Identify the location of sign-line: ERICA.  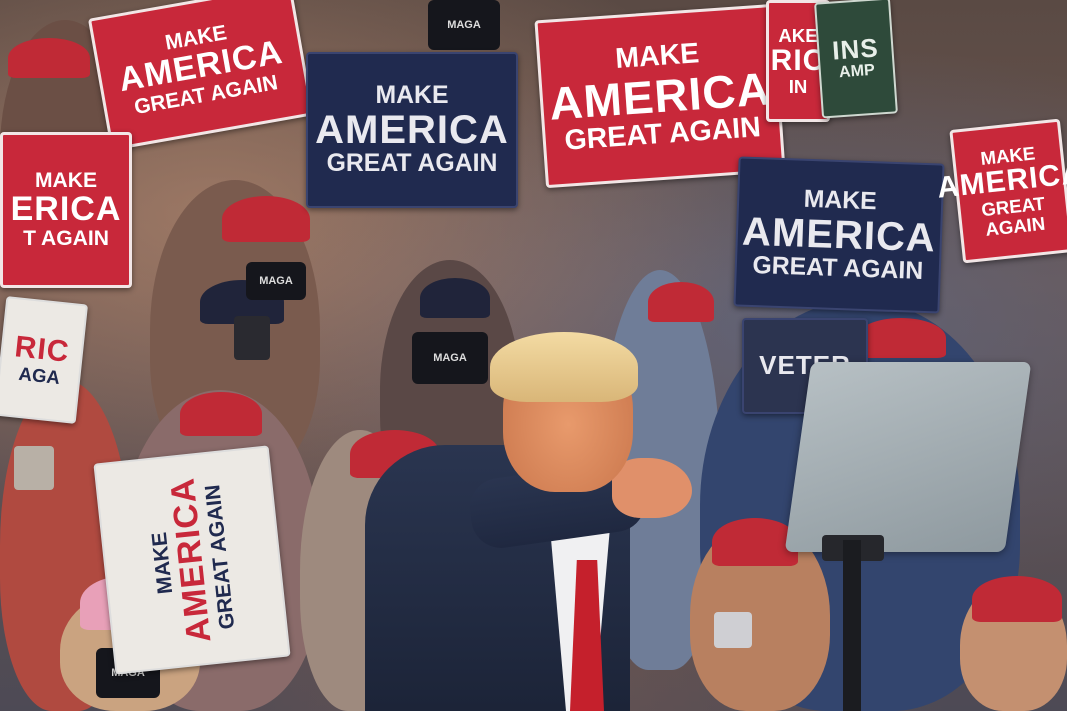
(66, 209).